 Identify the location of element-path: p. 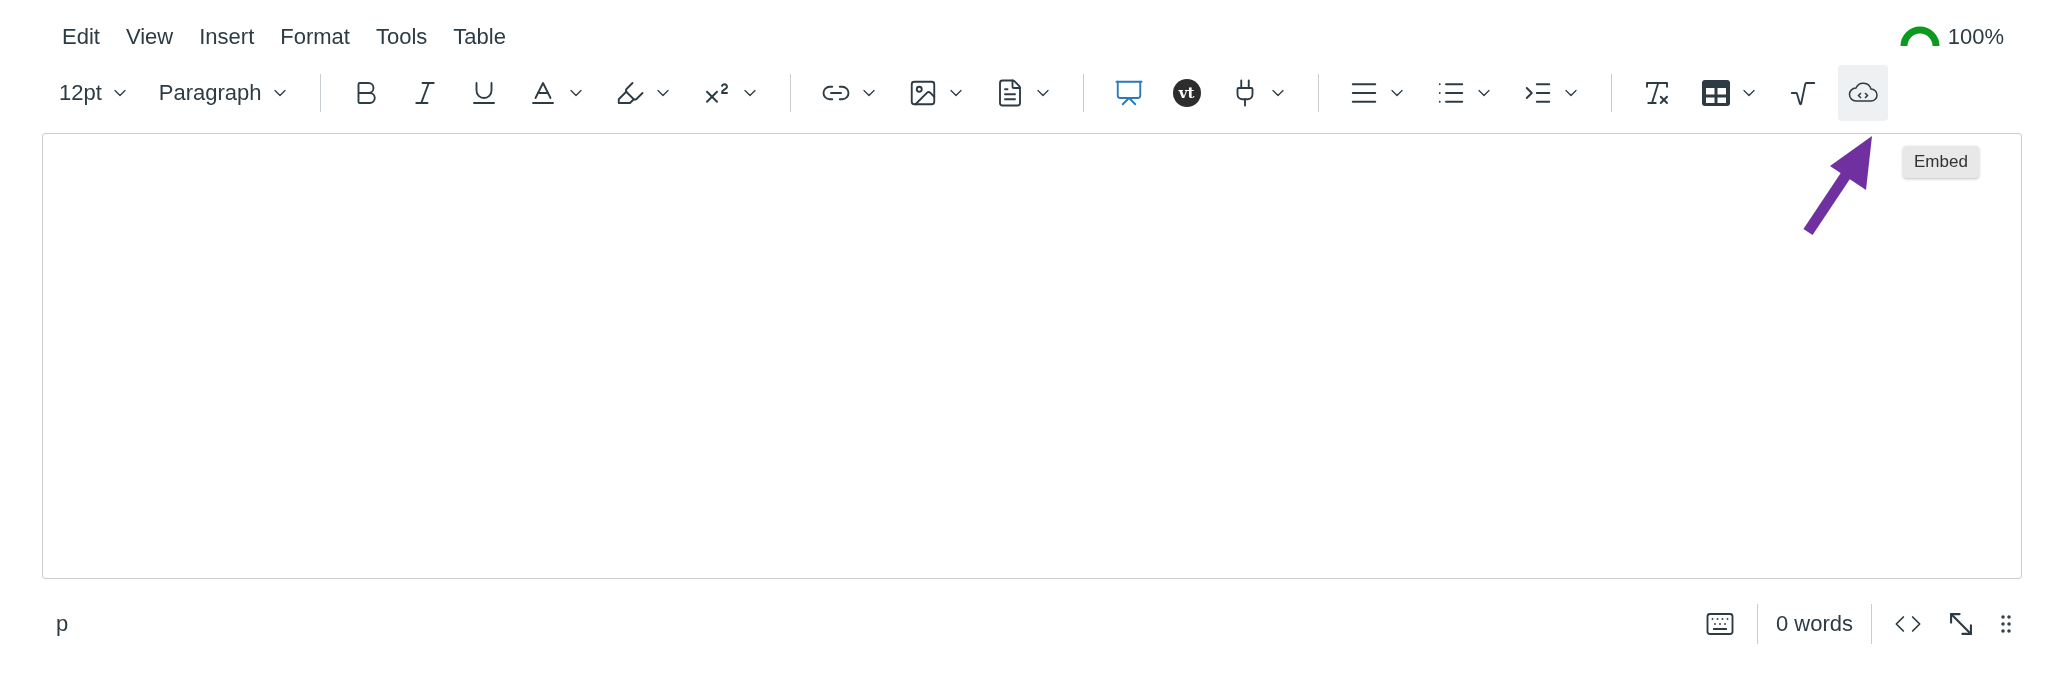
(63, 624).